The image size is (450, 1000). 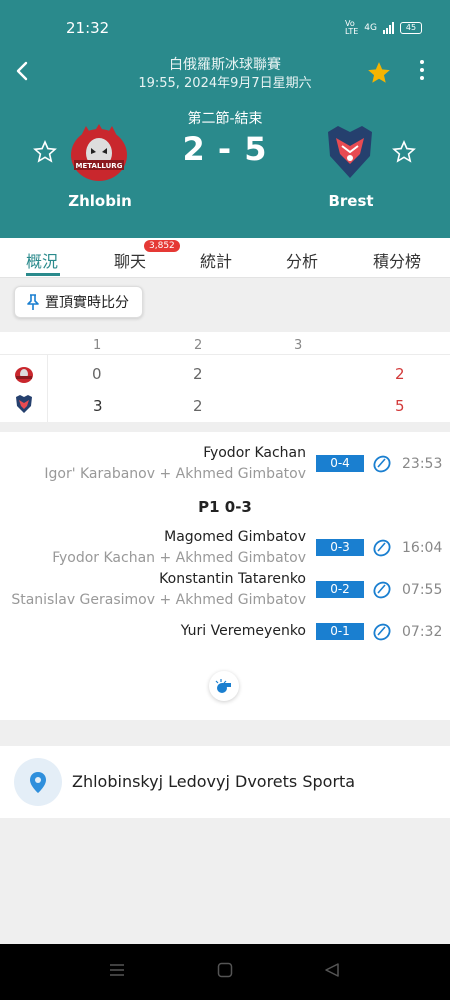 I want to click on away-total-score: 5, so click(x=400, y=406).